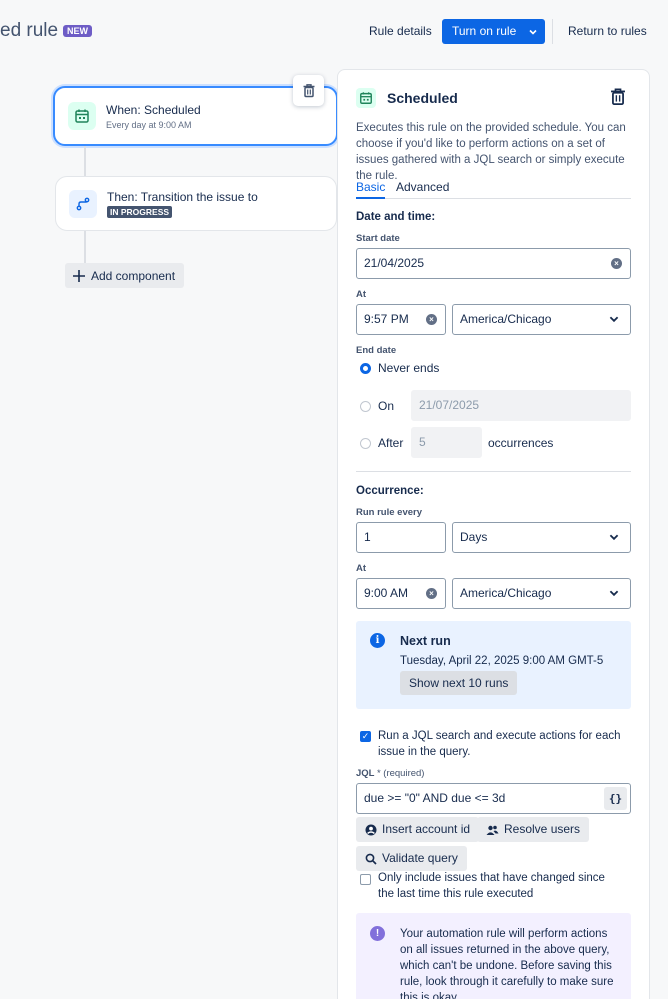 The height and width of the screenshot is (999, 668). What do you see at coordinates (370, 187) in the screenshot?
I see `tab-basic: Basic` at bounding box center [370, 187].